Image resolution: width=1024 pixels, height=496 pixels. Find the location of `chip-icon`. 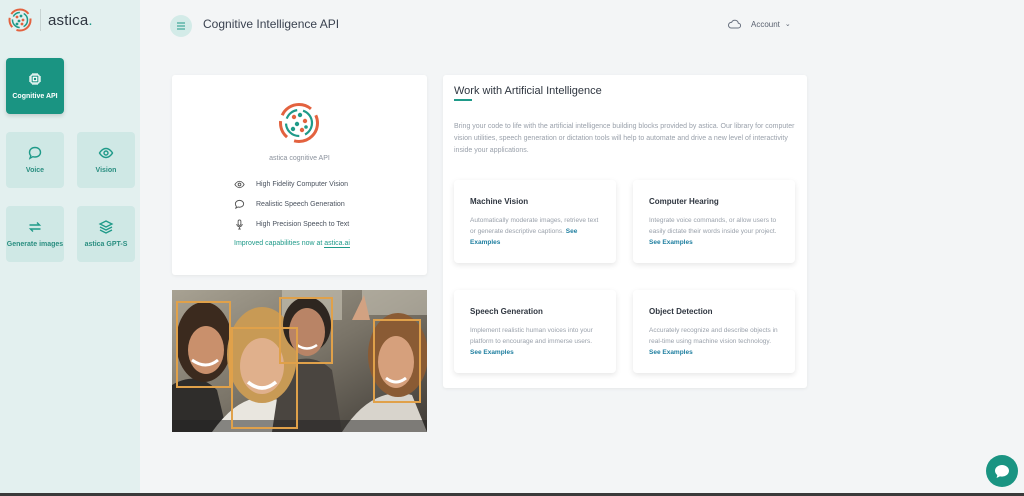

chip-icon is located at coordinates (35, 79).